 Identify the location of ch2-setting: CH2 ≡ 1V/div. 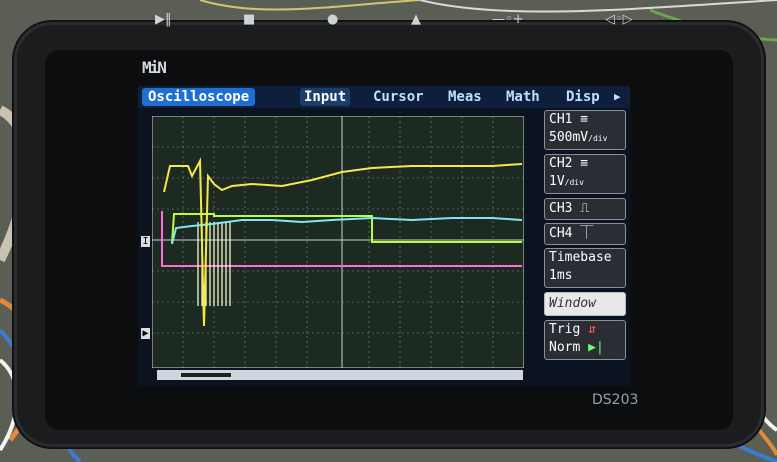
(585, 174).